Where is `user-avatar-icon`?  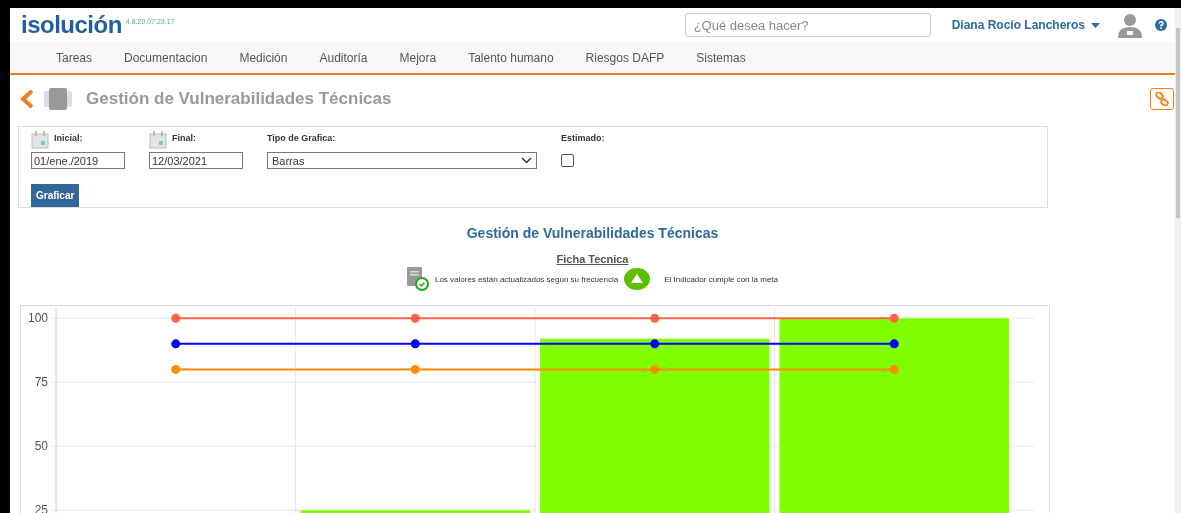 user-avatar-icon is located at coordinates (1130, 25).